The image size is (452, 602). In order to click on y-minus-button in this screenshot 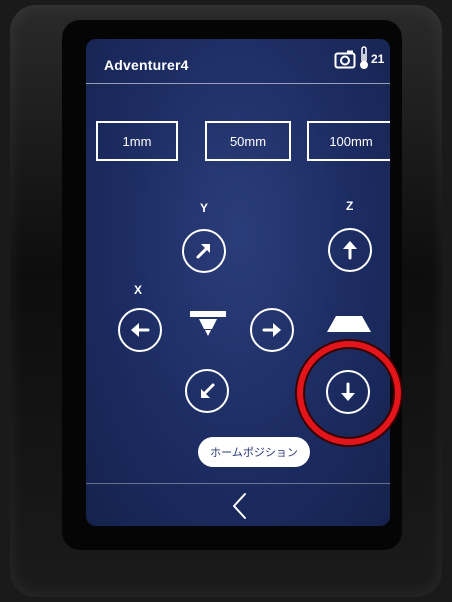, I will do `click(207, 391)`.